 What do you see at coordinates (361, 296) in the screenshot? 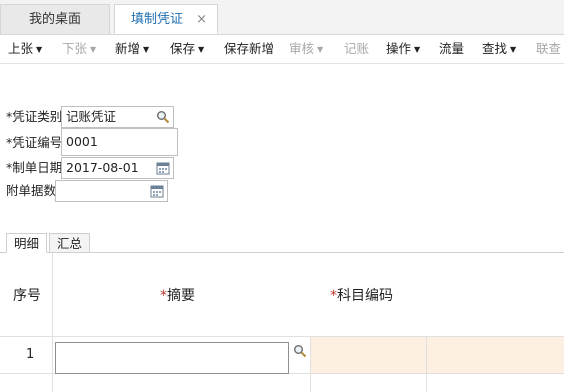
I see `column-header-account-code: *科目编码` at bounding box center [361, 296].